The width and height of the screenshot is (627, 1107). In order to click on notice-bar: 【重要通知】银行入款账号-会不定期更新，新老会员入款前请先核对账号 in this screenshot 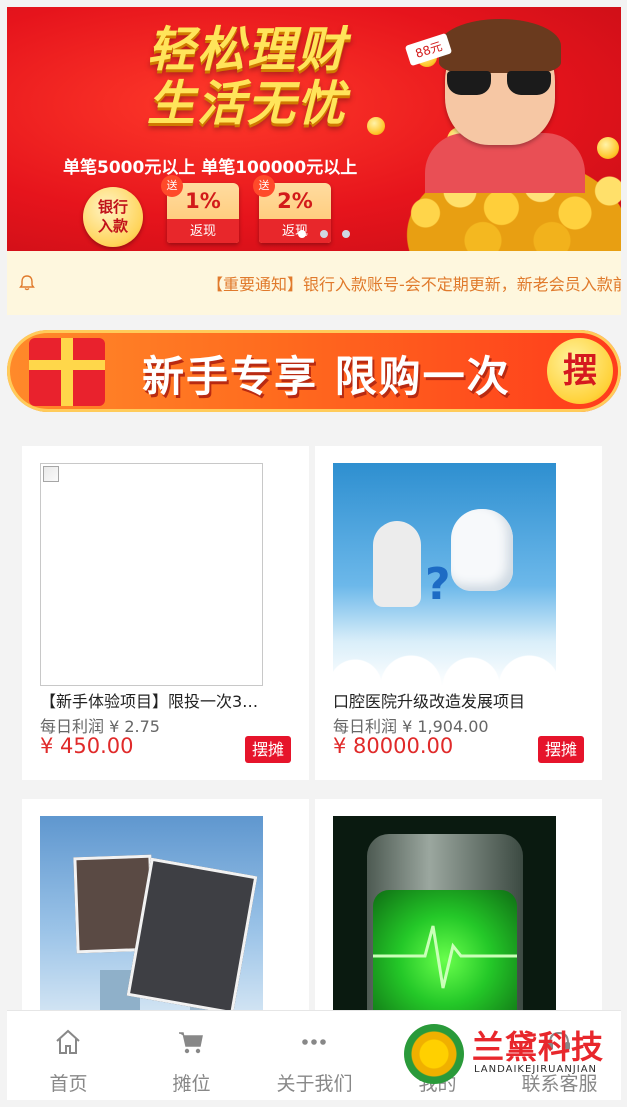, I will do `click(314, 283)`.